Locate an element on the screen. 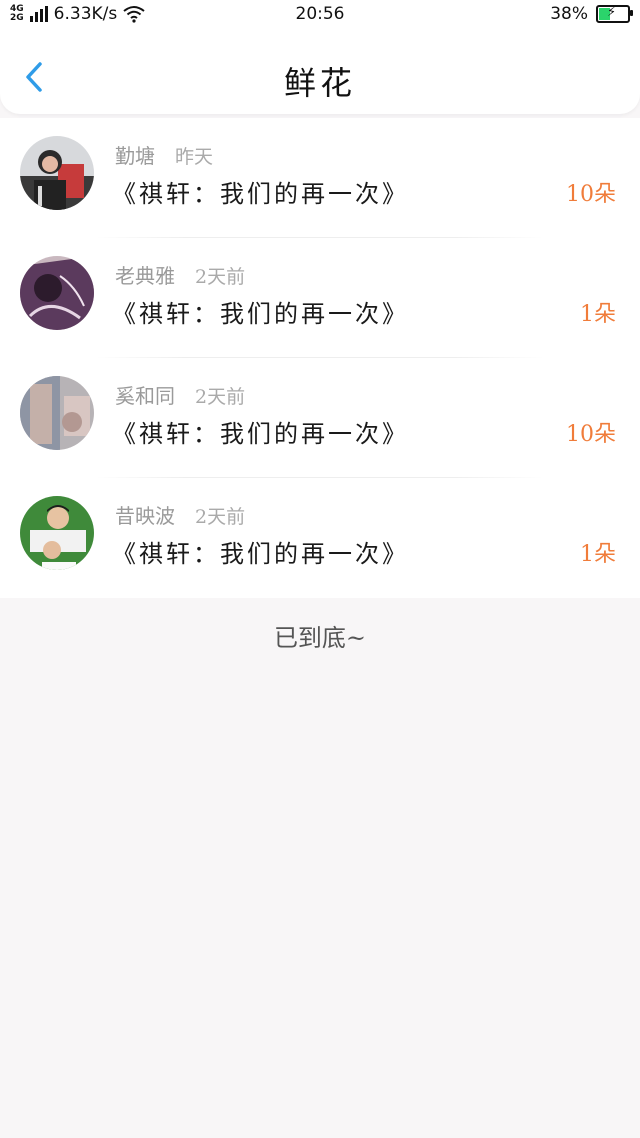 The width and height of the screenshot is (640, 1138). sender-name-text: 奚和同 is located at coordinates (145, 396).